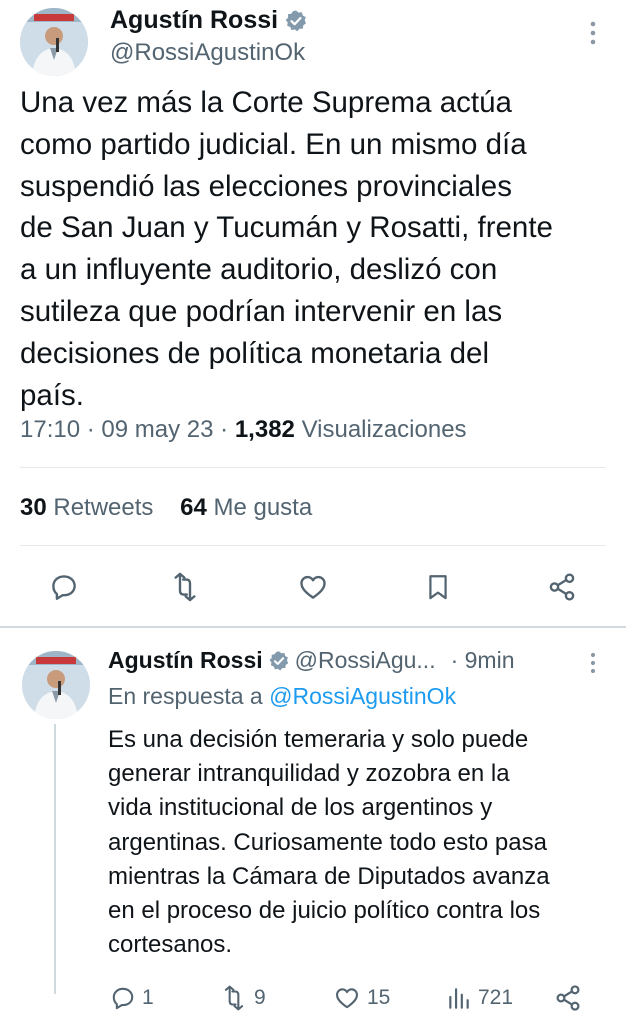 This screenshot has height=1024, width=626. I want to click on reply-views-button: 721, so click(479, 998).